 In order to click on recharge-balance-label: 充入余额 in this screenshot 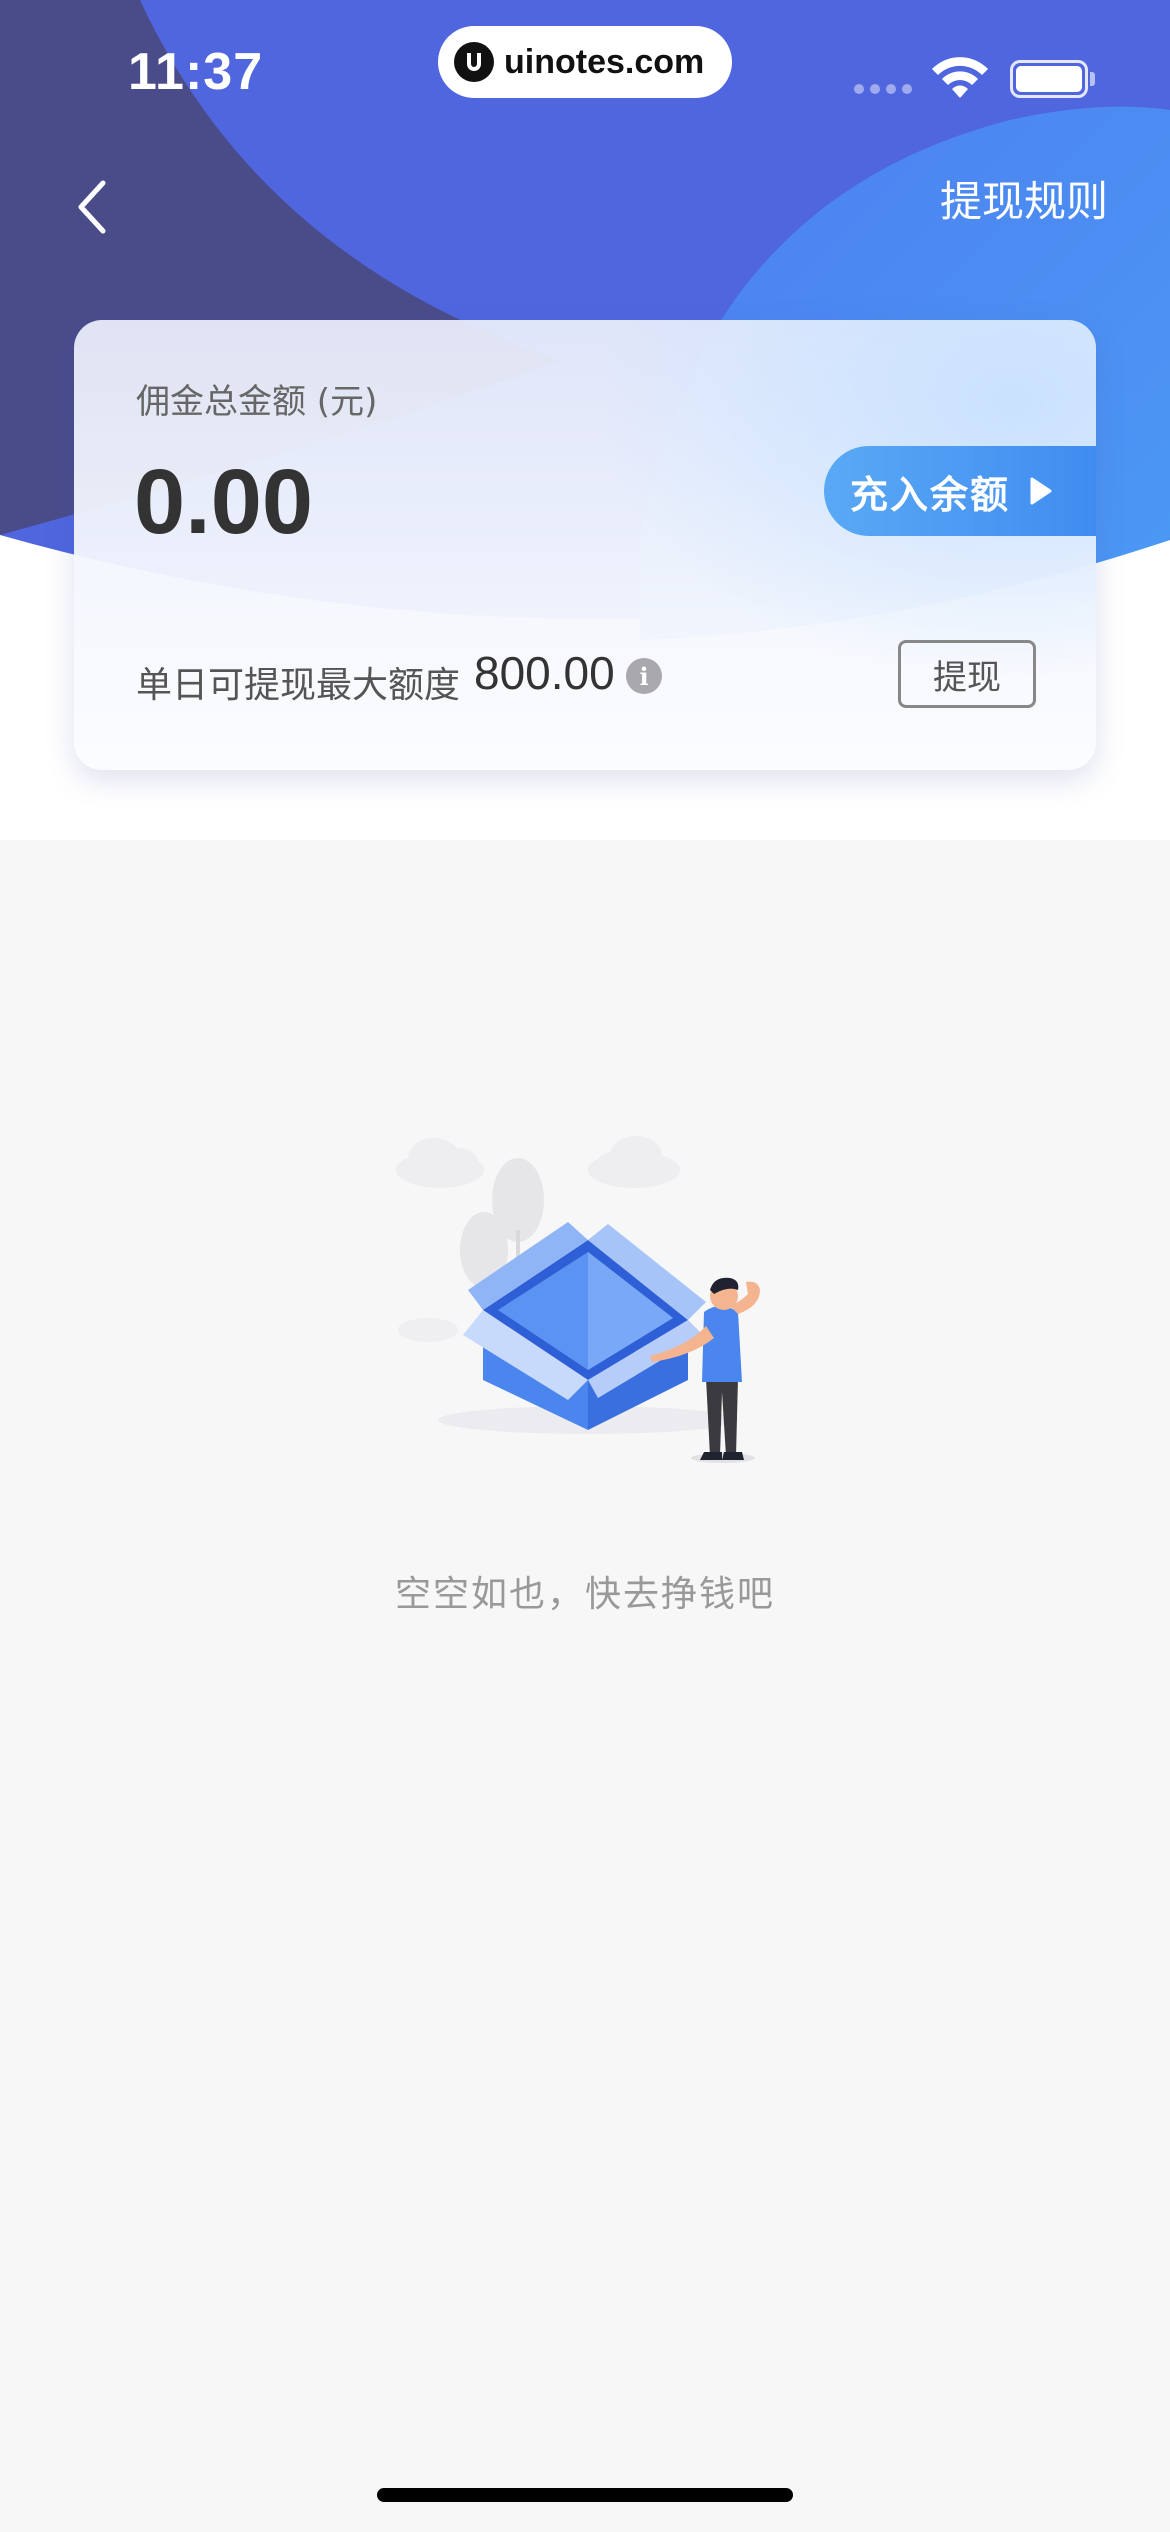, I will do `click(930, 494)`.